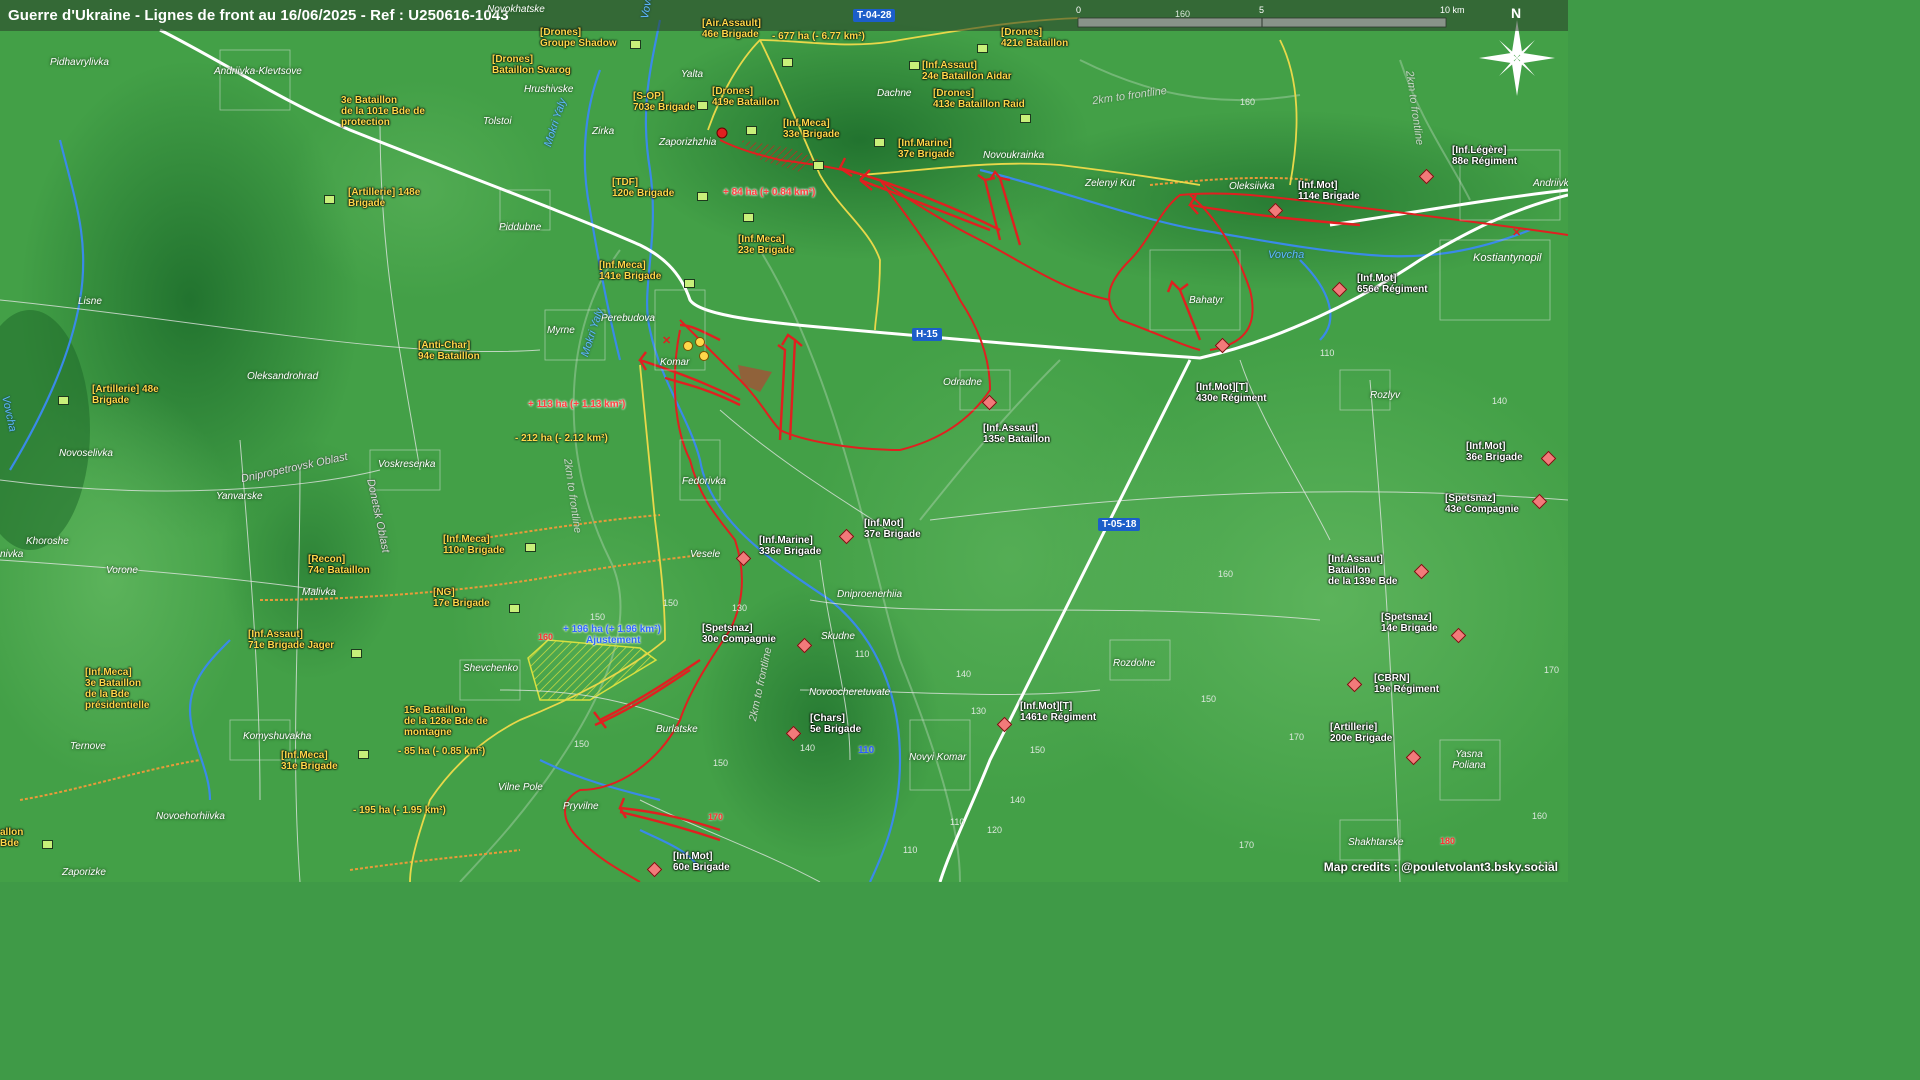  Describe the element at coordinates (1038, 750) in the screenshot. I see `elevation-24: 150` at that location.